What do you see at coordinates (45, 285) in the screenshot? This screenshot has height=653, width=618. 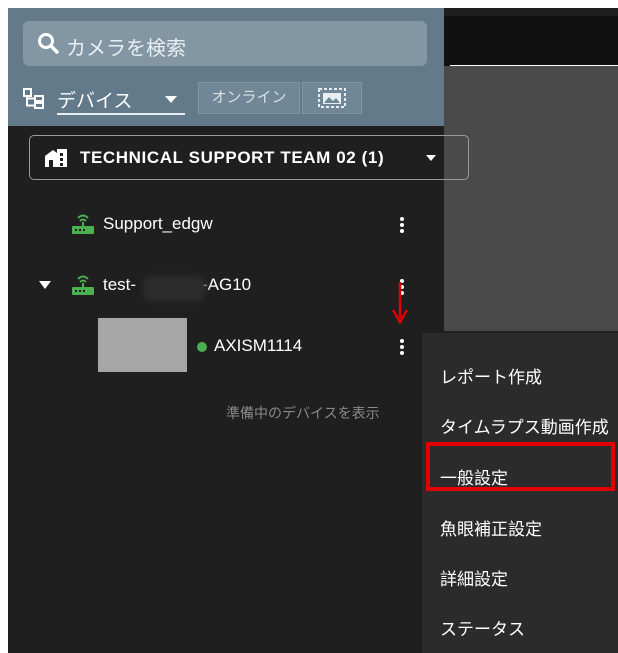 I see `expand-arrow-icon` at bounding box center [45, 285].